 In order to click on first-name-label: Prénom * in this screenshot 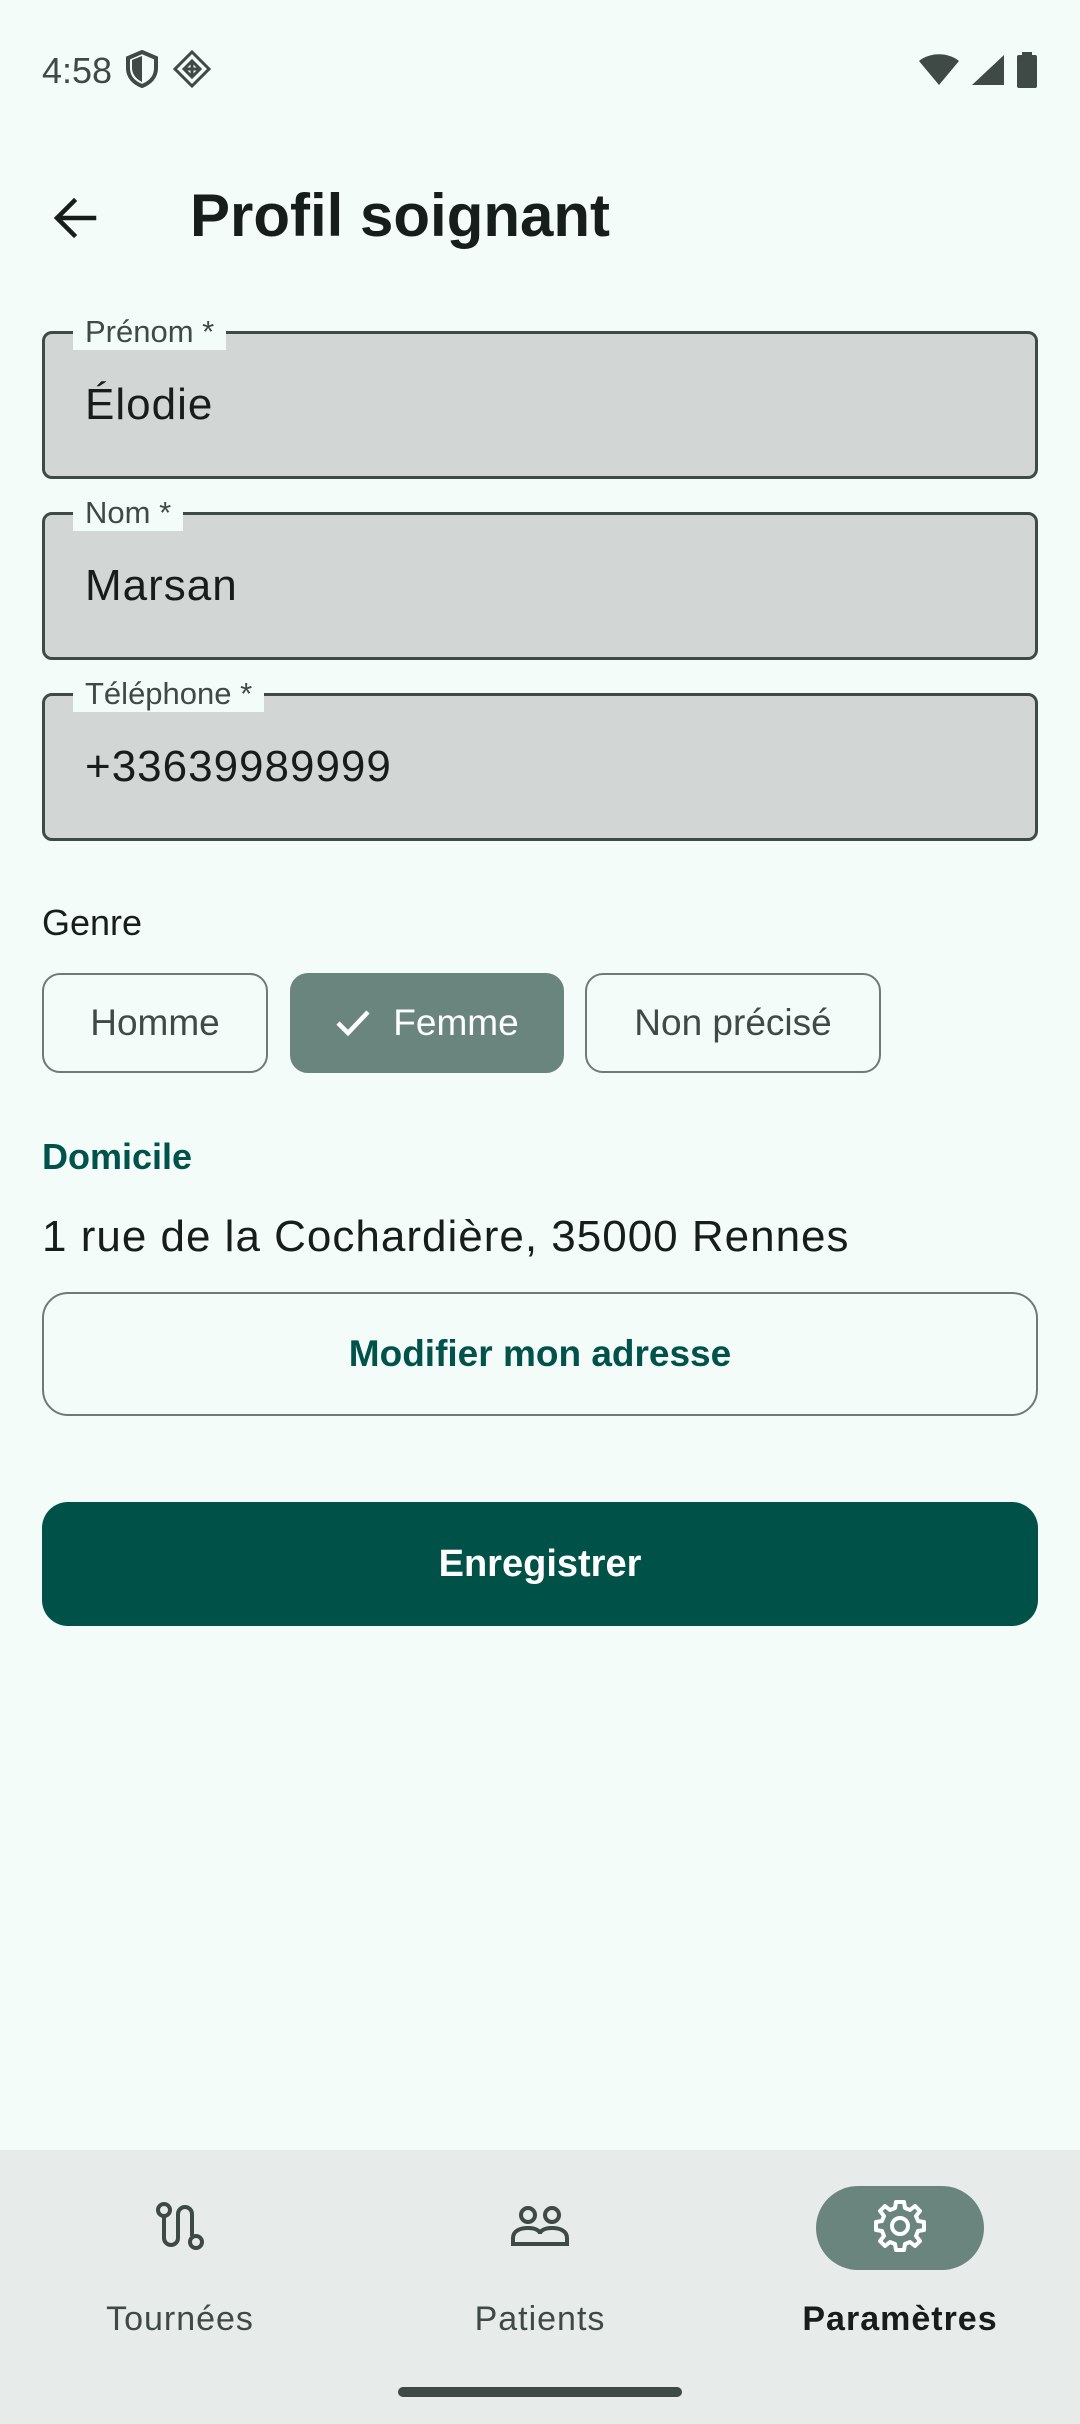, I will do `click(150, 332)`.